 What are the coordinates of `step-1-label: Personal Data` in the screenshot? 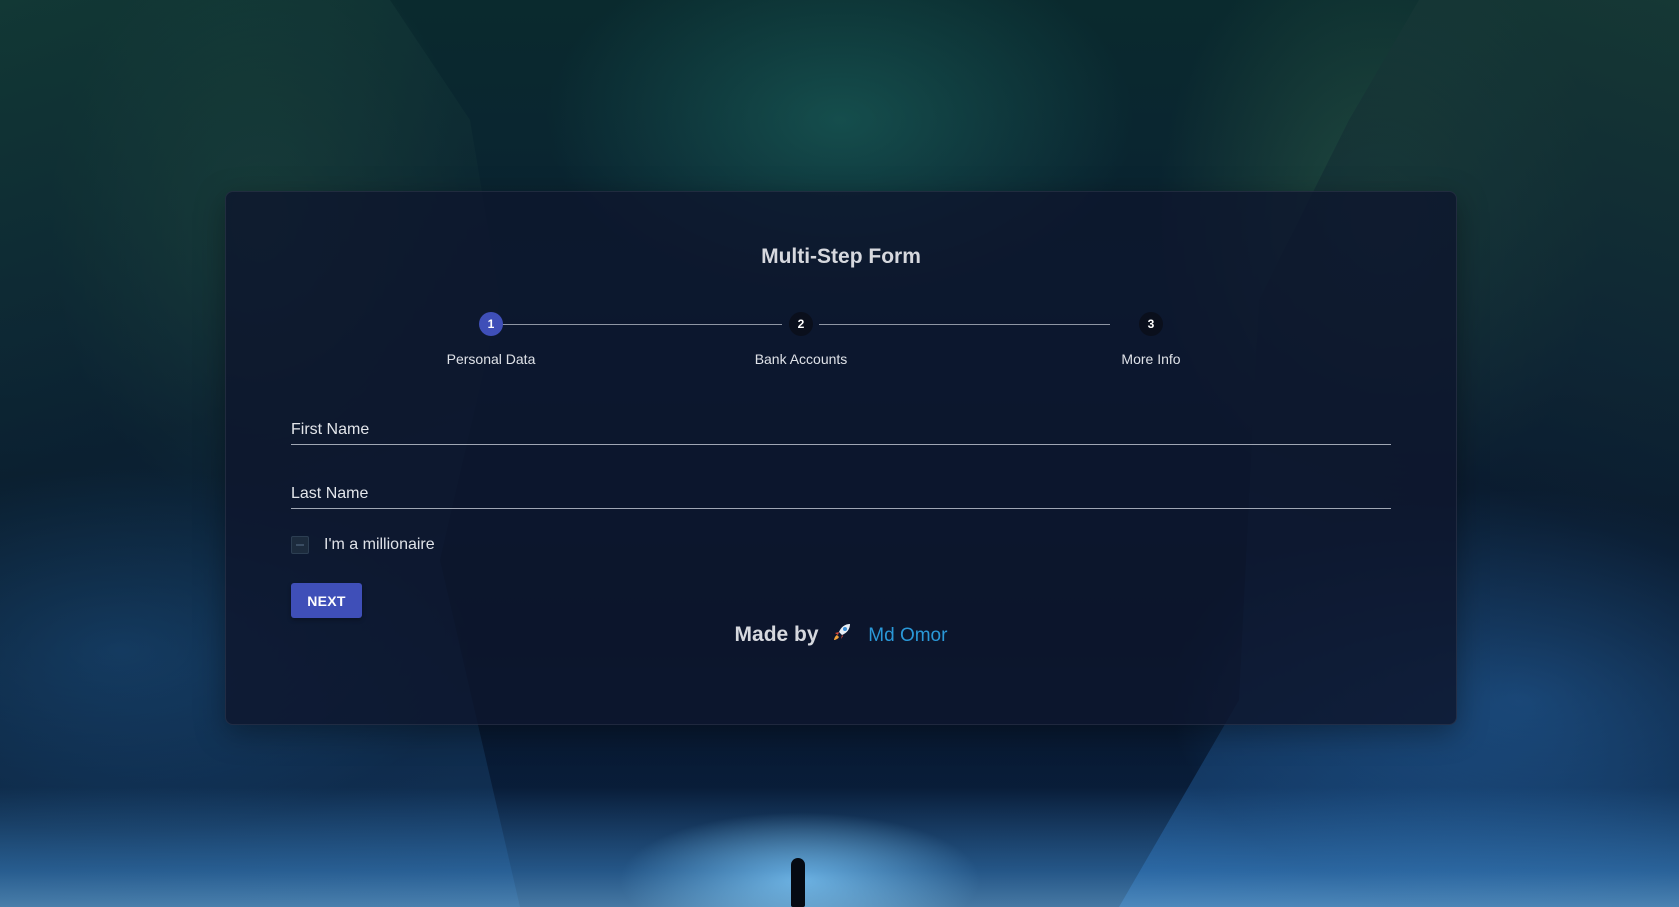 It's located at (491, 359).